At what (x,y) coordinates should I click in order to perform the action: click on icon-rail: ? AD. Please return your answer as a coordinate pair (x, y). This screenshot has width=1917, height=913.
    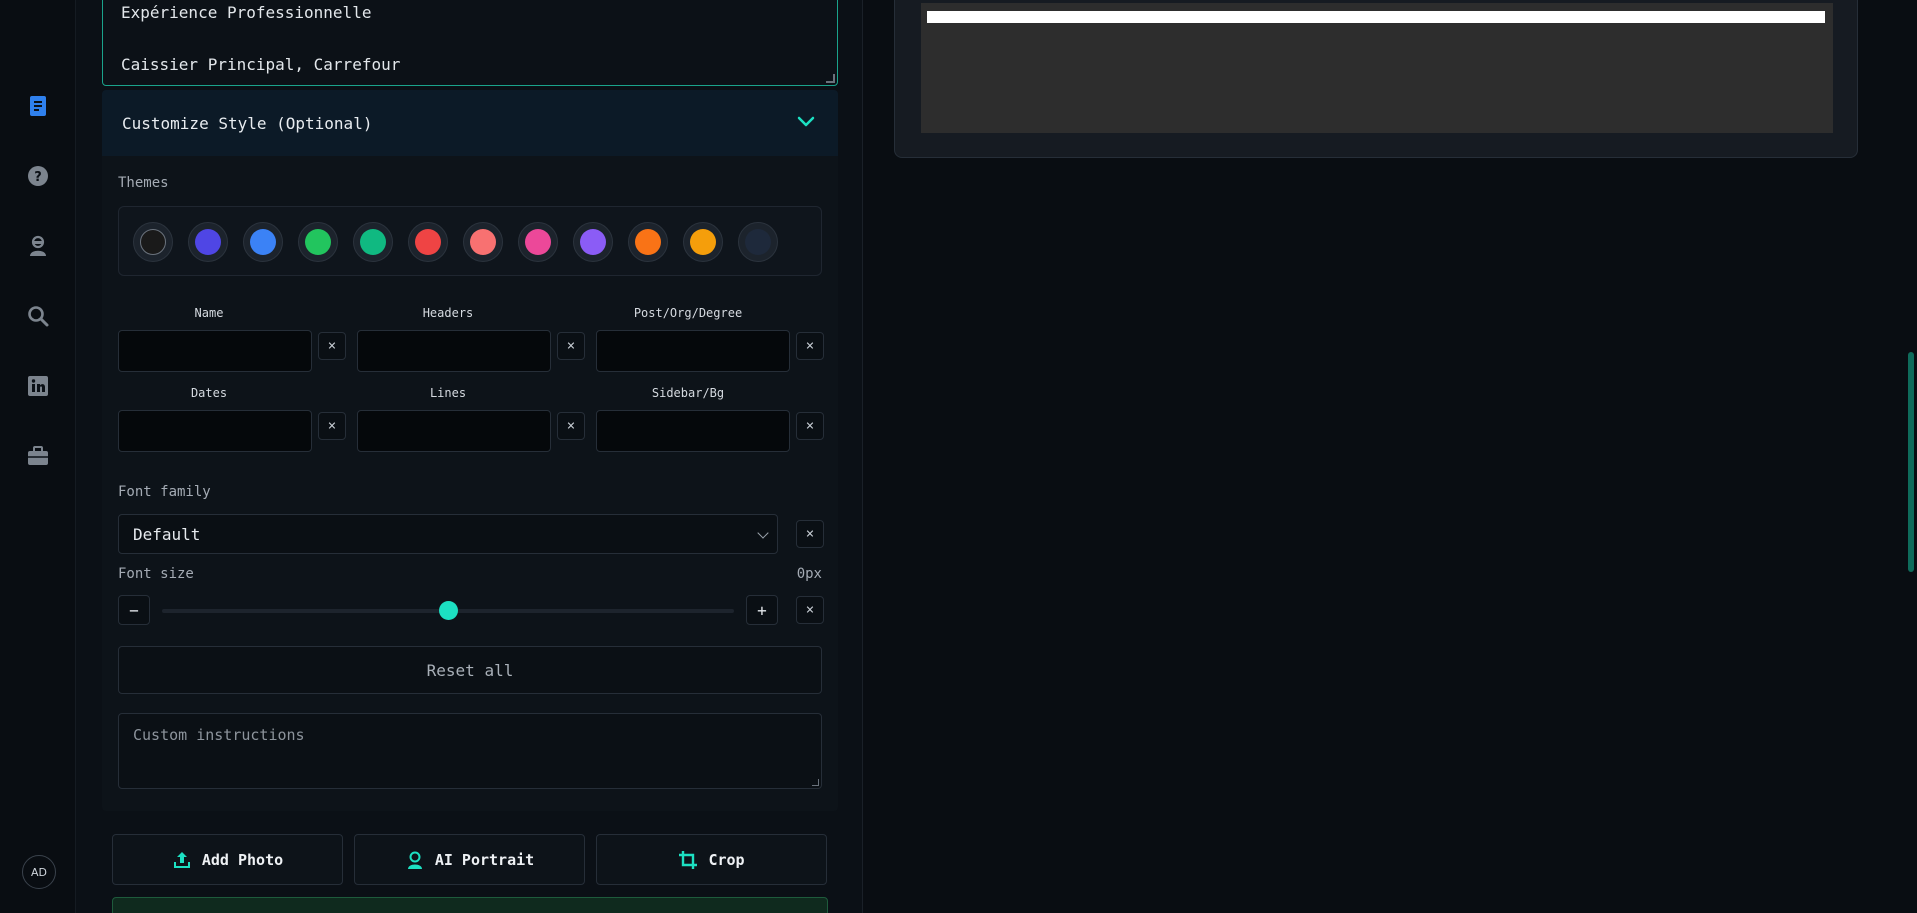
    Looking at the image, I should click on (38, 456).